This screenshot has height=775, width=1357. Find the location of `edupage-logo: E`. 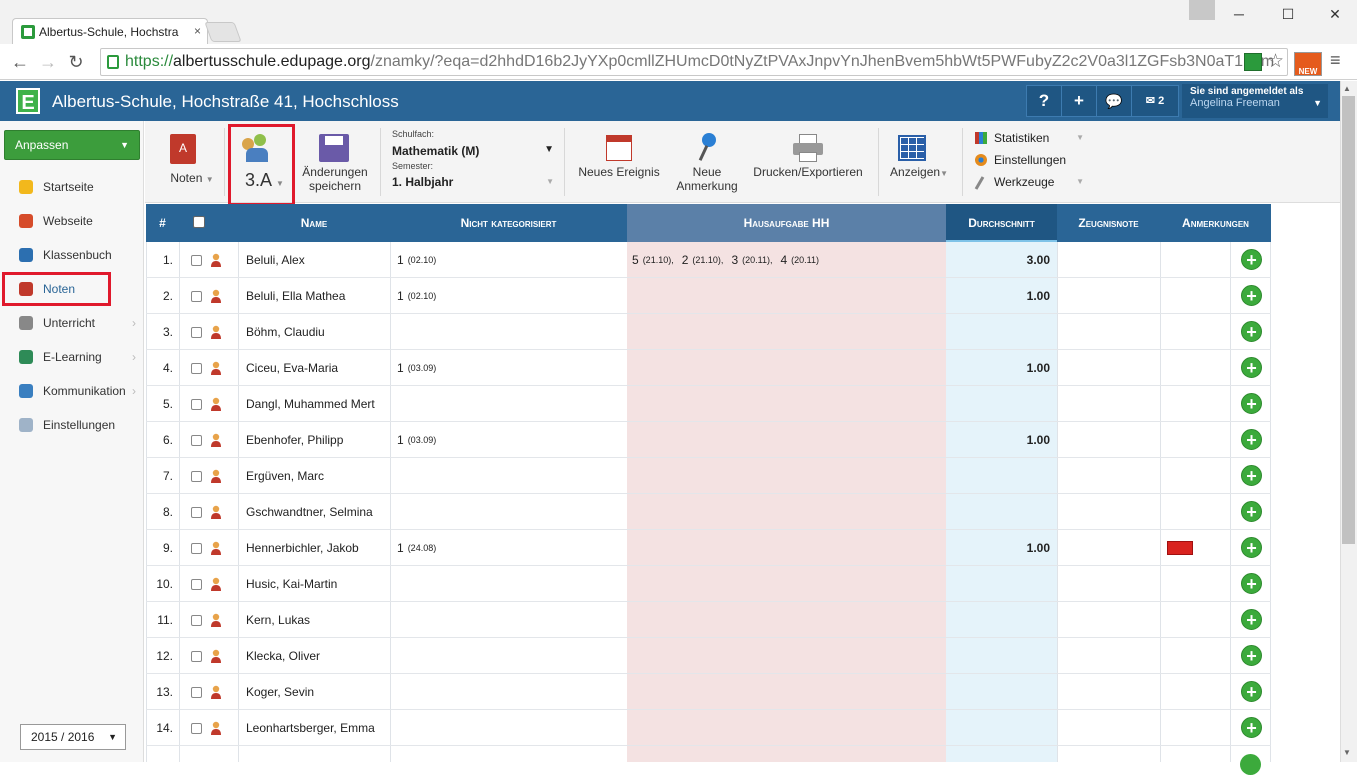

edupage-logo: E is located at coordinates (28, 101).